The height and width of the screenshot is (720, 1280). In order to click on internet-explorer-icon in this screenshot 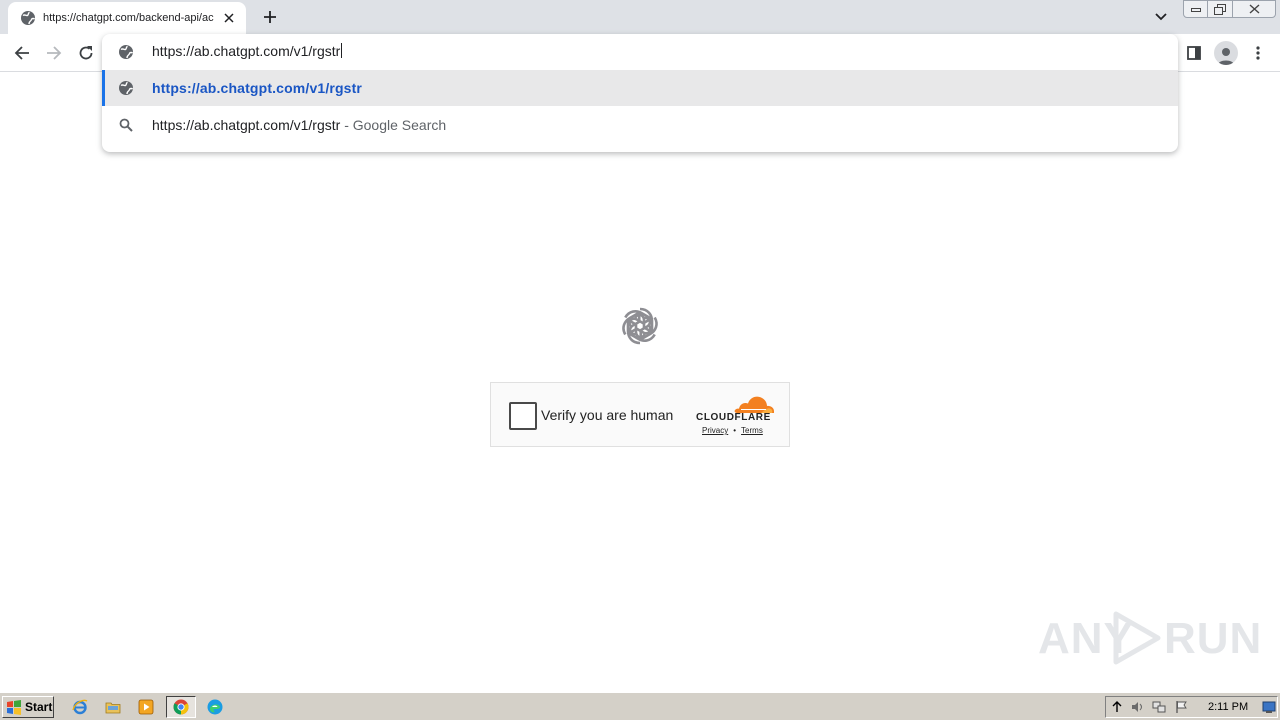, I will do `click(80, 707)`.